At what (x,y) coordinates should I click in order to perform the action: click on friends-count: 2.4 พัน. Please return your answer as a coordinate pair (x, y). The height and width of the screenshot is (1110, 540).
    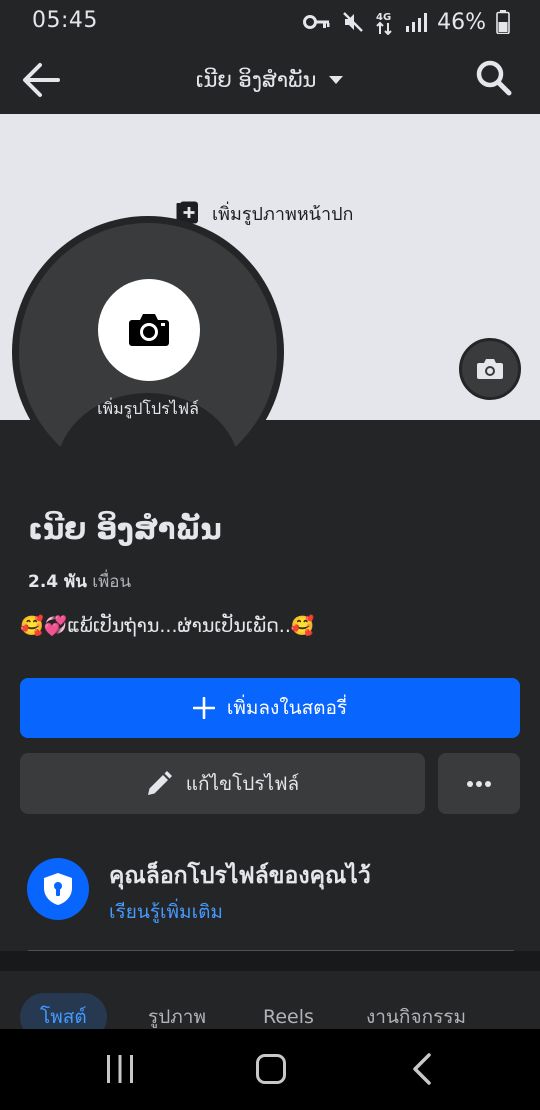
    Looking at the image, I should click on (57, 582).